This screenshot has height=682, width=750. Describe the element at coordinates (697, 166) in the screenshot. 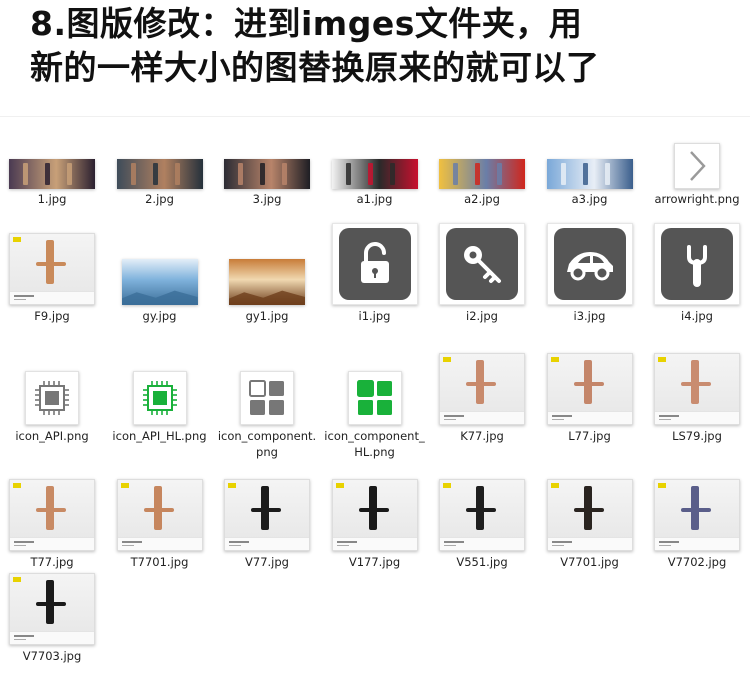

I see `chevron-right-icon` at that location.